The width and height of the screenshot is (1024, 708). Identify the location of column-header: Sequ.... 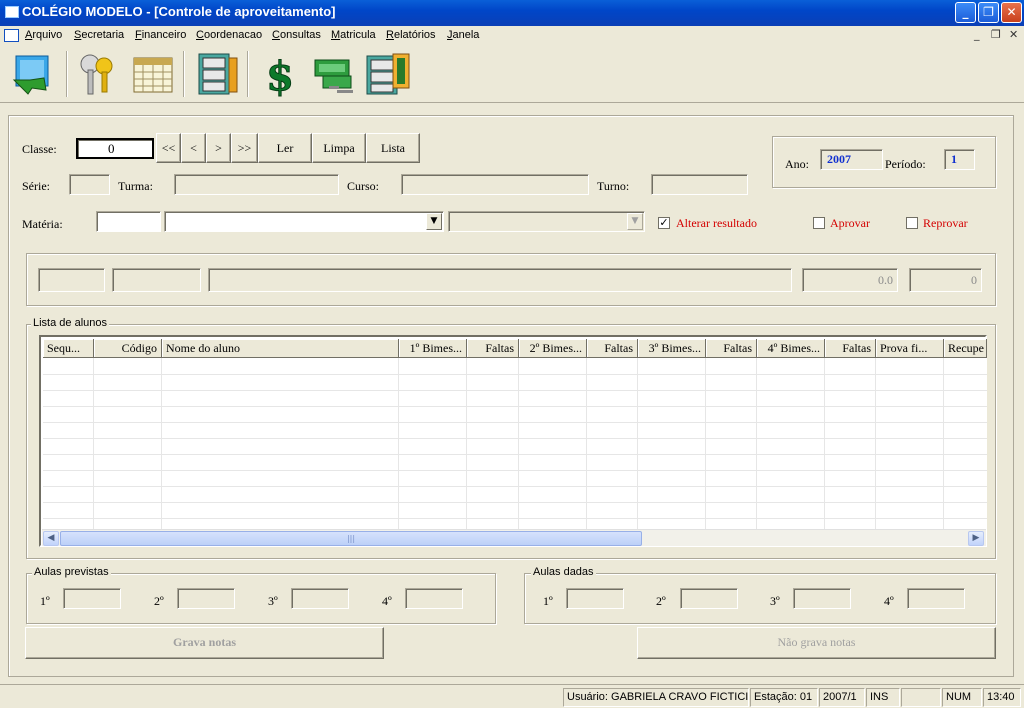
(68, 348).